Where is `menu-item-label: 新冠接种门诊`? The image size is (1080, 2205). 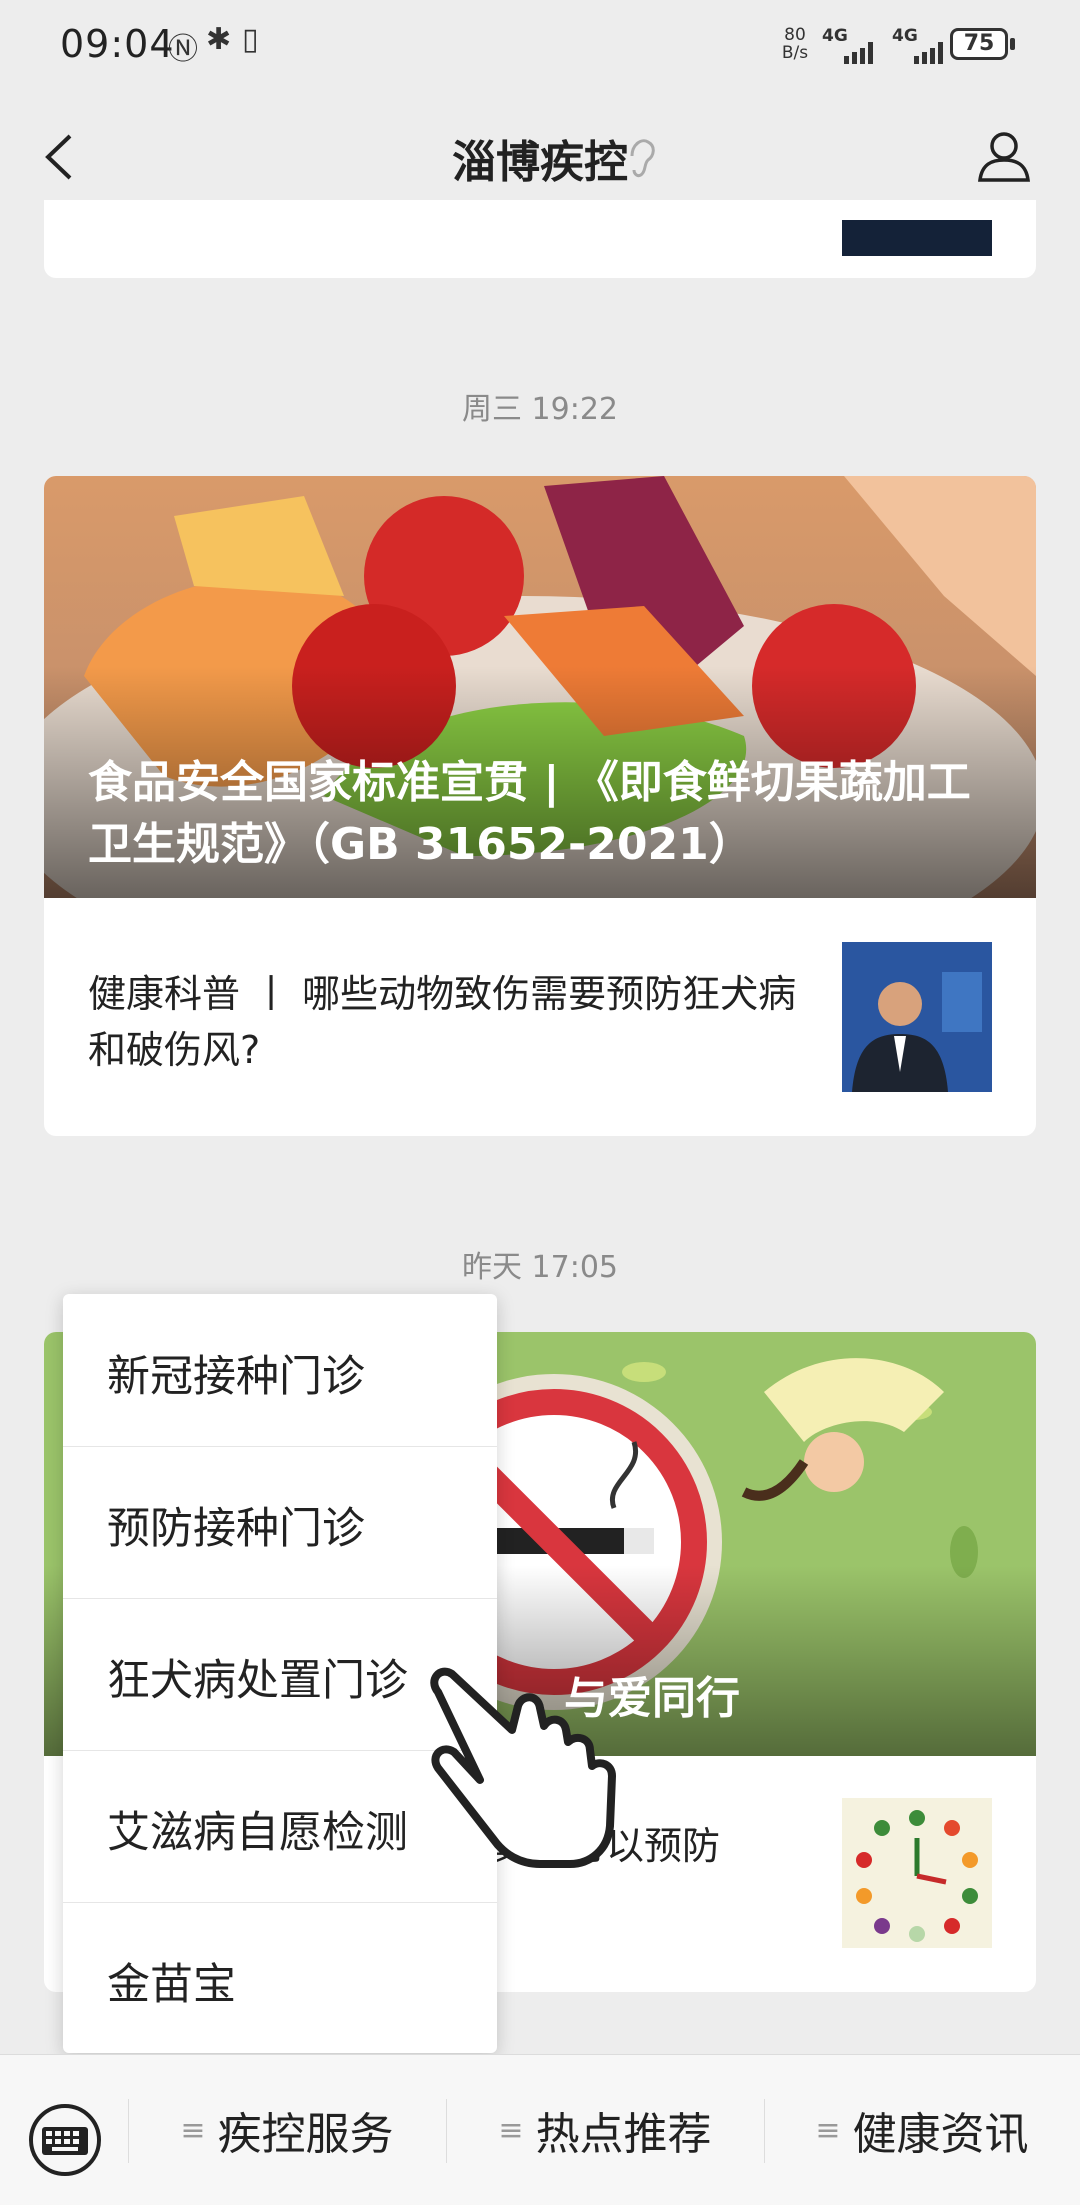
menu-item-label: 新冠接种门诊 is located at coordinates (236, 1377).